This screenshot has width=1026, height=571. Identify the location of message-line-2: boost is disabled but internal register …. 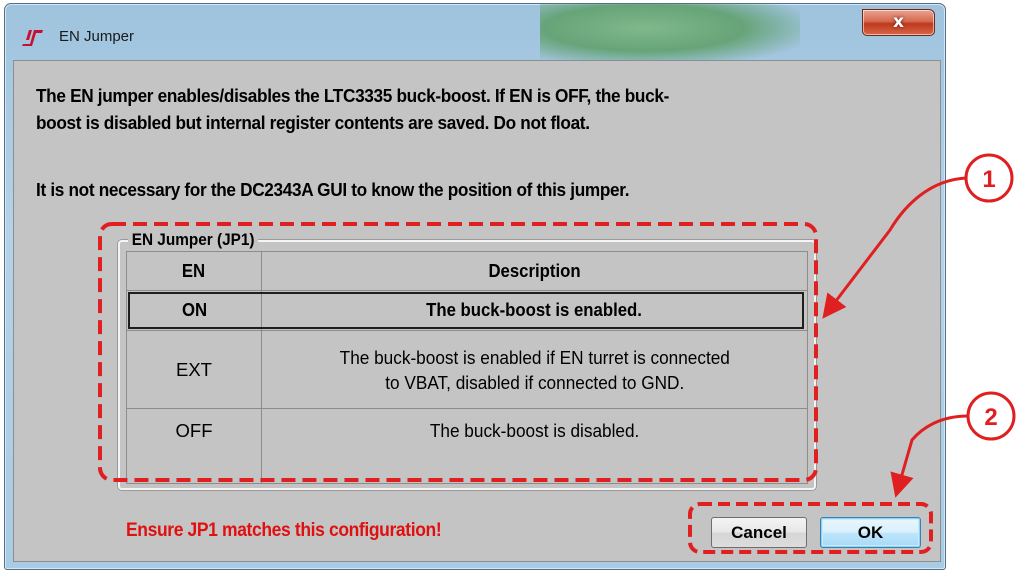
(313, 122).